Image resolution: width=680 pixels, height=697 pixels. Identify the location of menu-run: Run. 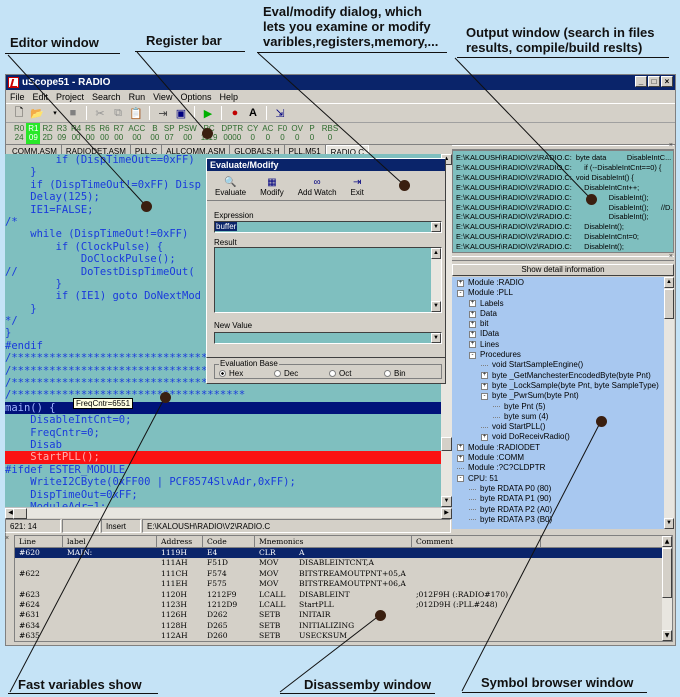
(137, 96).